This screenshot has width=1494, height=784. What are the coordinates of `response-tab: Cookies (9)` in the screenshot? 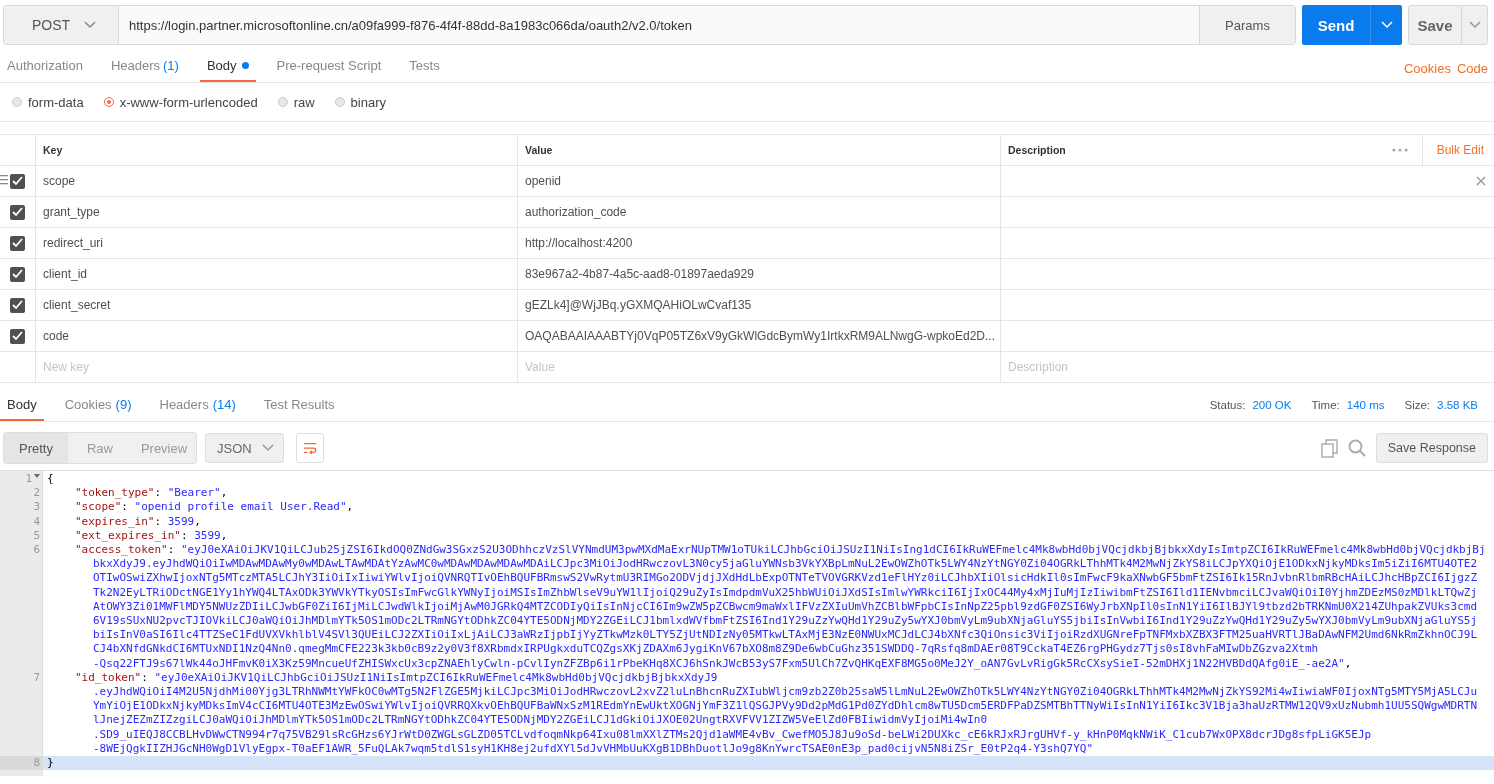 It's located at (98, 405).